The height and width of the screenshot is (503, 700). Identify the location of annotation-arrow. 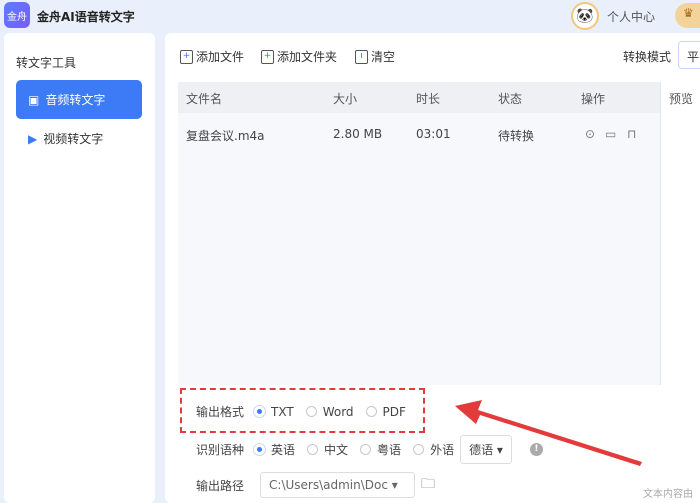
(548, 433).